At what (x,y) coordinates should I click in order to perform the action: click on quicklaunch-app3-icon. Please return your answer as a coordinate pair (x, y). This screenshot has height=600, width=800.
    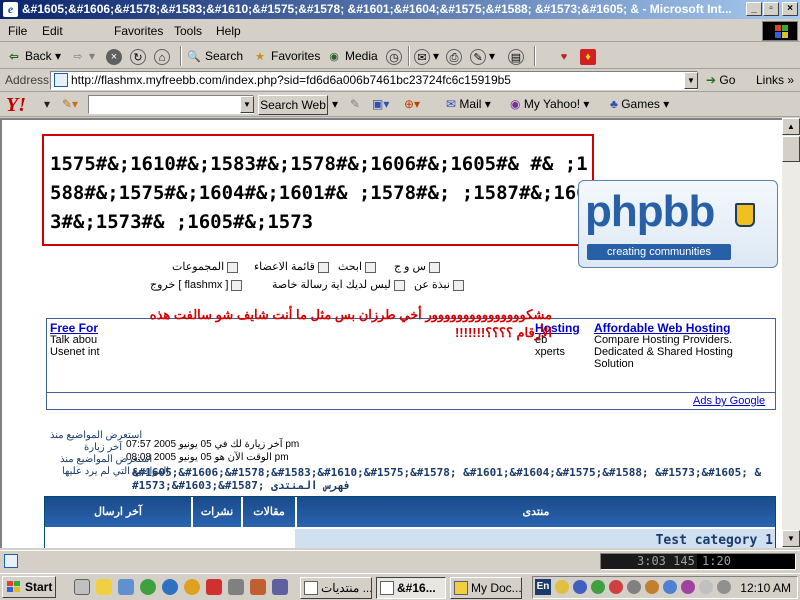
    Looking at the image, I should click on (236, 587).